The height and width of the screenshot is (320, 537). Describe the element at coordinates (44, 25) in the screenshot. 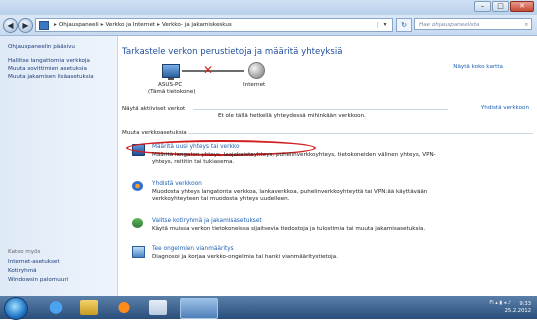

I see `control-panel-icon` at that location.